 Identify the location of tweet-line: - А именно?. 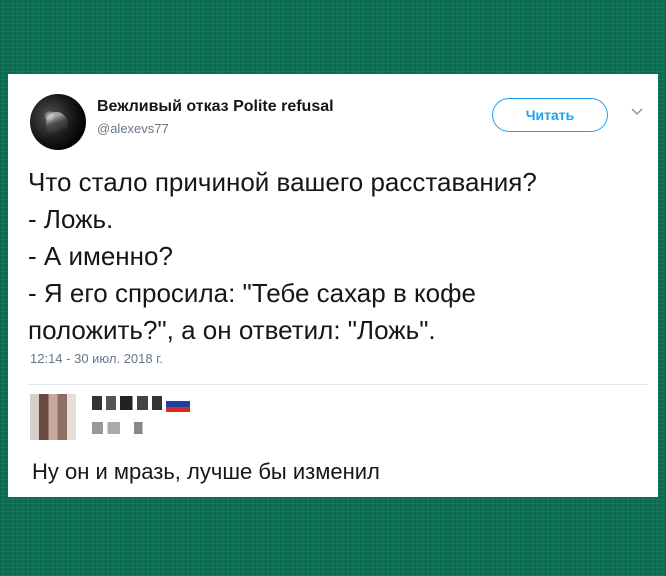
(100, 256).